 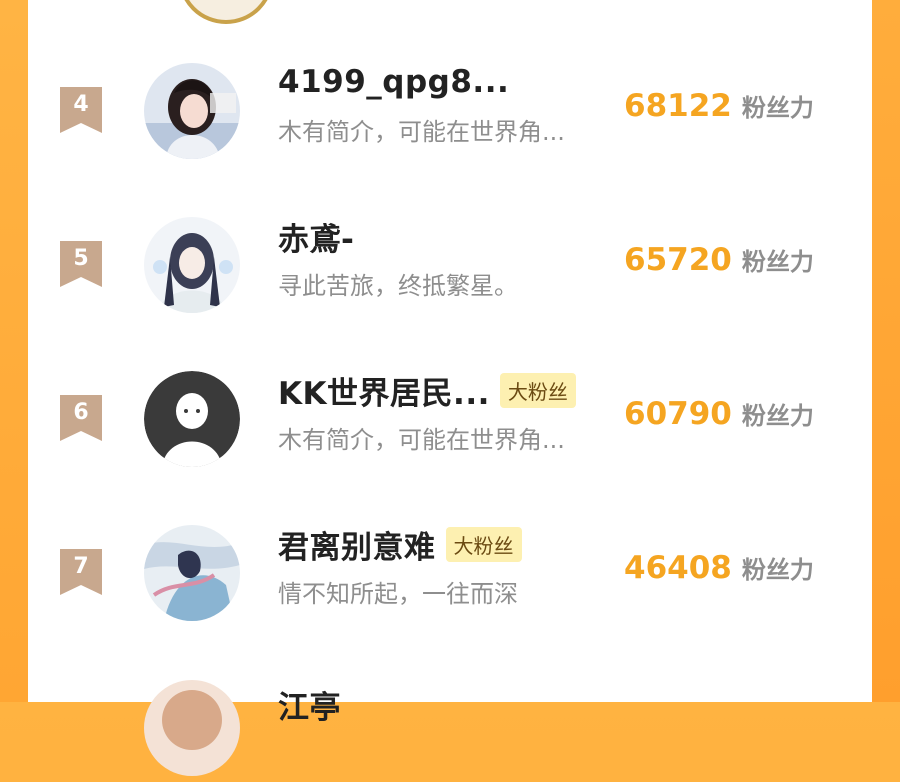 What do you see at coordinates (886, 351) in the screenshot?
I see `right-orange-border` at bounding box center [886, 351].